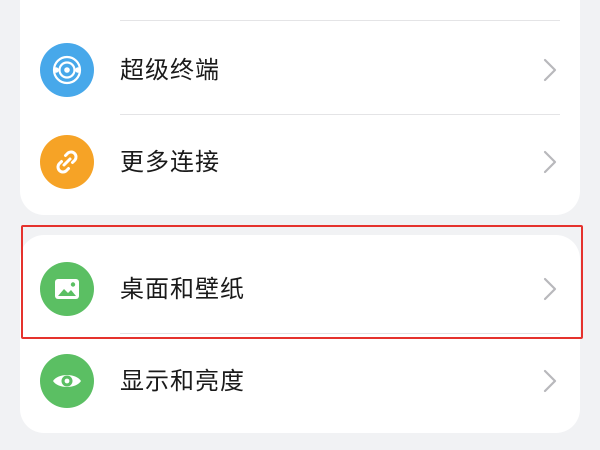 Image resolution: width=600 pixels, height=450 pixels. I want to click on settings-item-label: 桌面和壁纸, so click(182, 289).